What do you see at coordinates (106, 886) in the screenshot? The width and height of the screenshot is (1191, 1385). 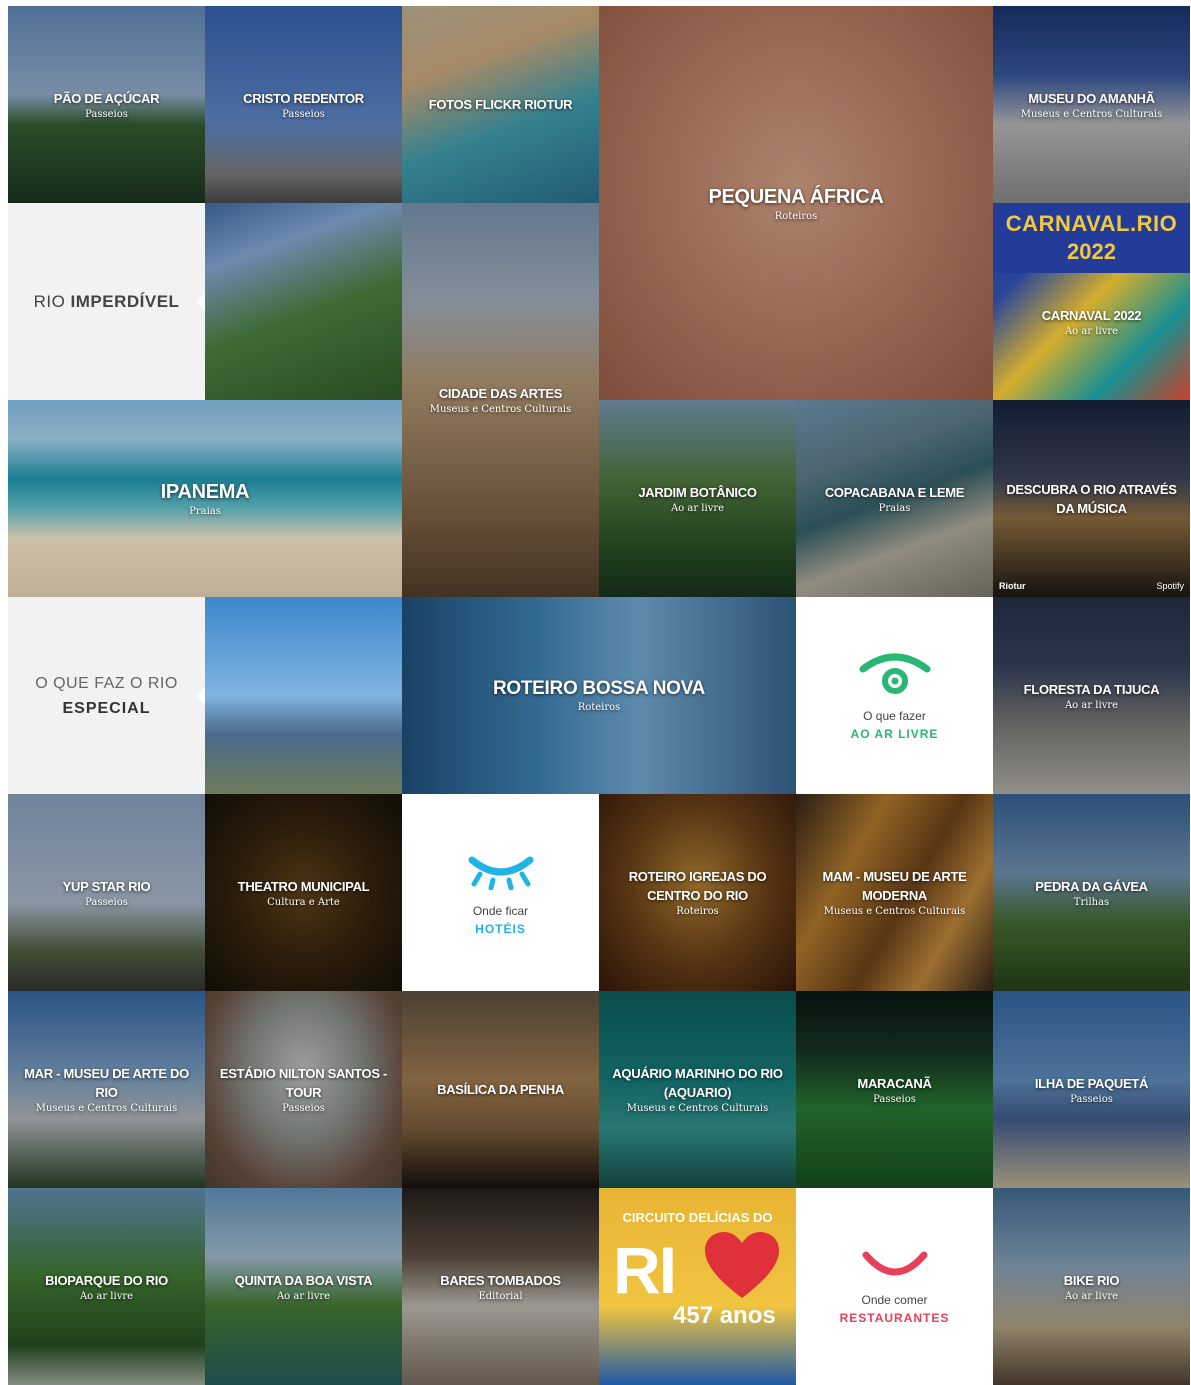 I see `tile-title: YUP STAR RIO` at bounding box center [106, 886].